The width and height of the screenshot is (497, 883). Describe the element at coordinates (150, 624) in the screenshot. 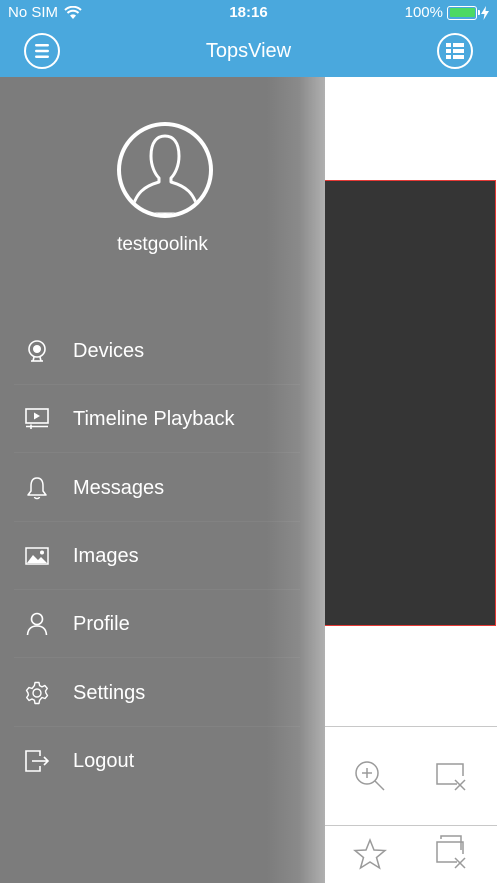

I see `menu-item-profile: Profile` at that location.